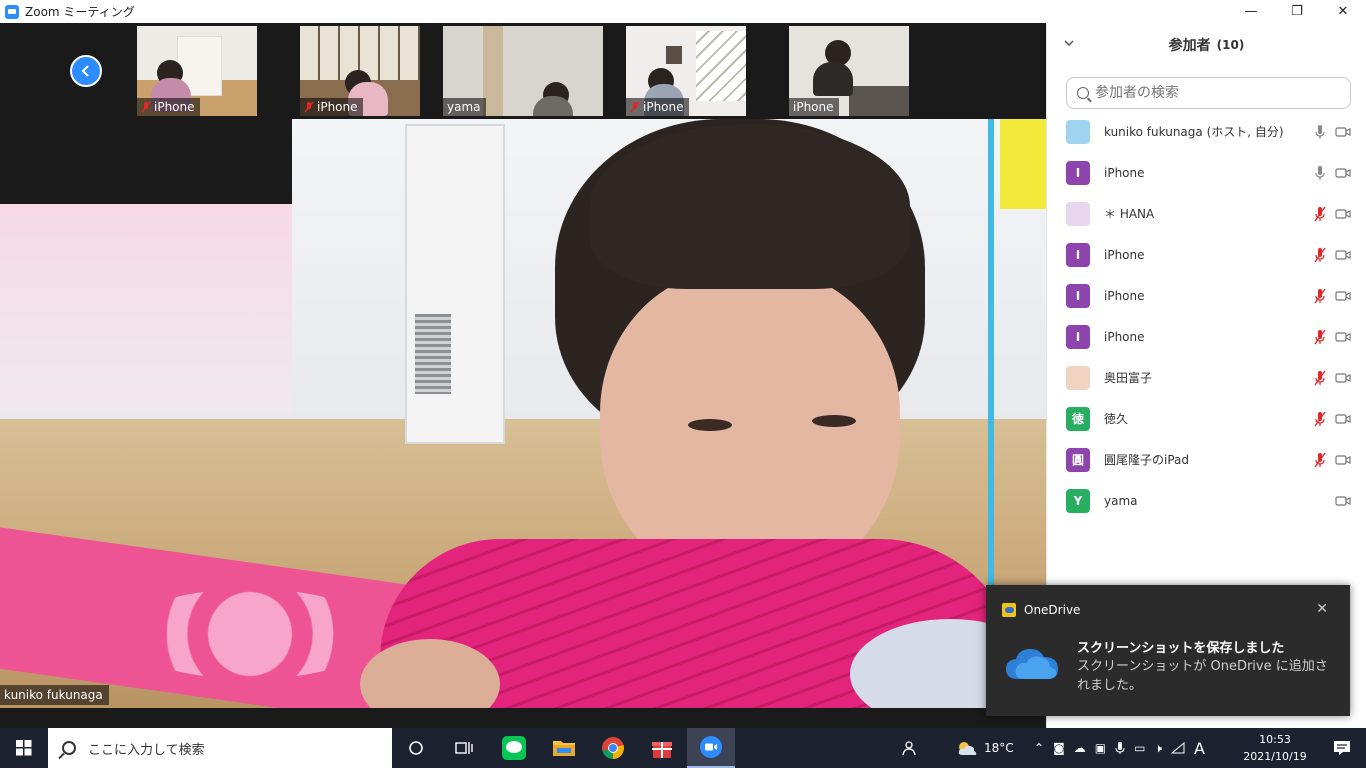 The image size is (1366, 768). Describe the element at coordinates (908, 748) in the screenshot. I see `people-button` at that location.